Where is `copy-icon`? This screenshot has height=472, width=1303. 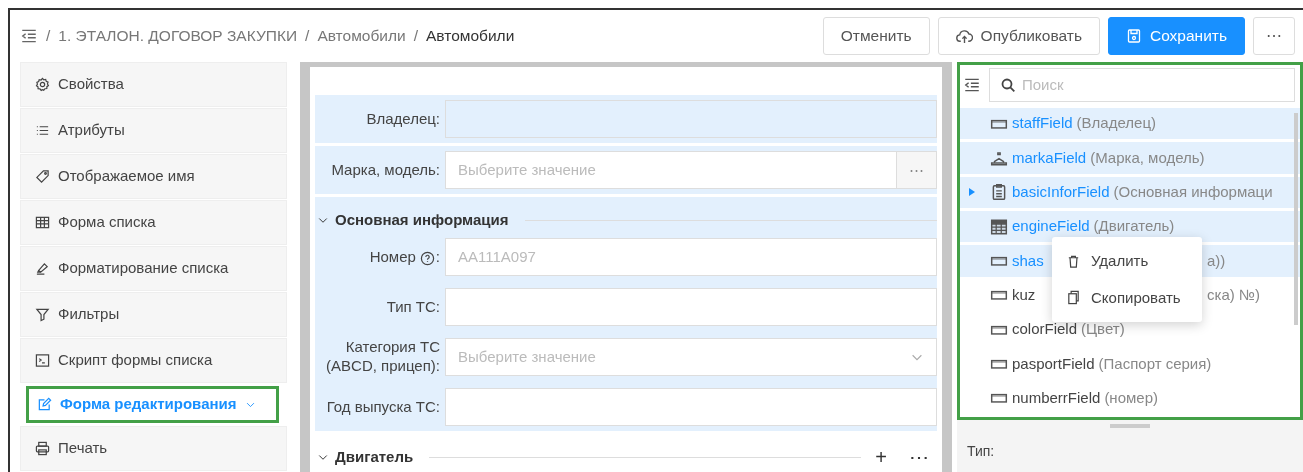
copy-icon is located at coordinates (1073, 298).